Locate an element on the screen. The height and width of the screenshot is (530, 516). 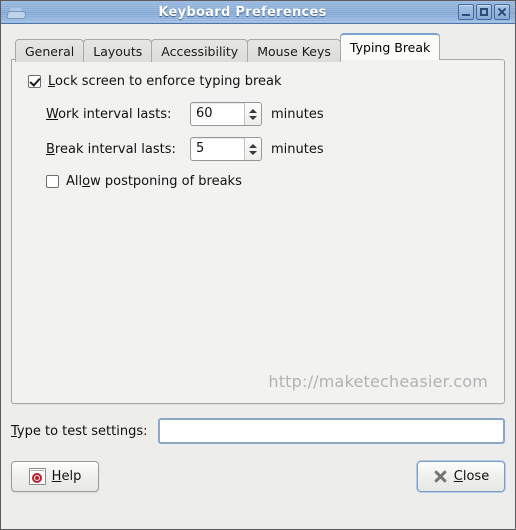
window-controls is located at coordinates (484, 12).